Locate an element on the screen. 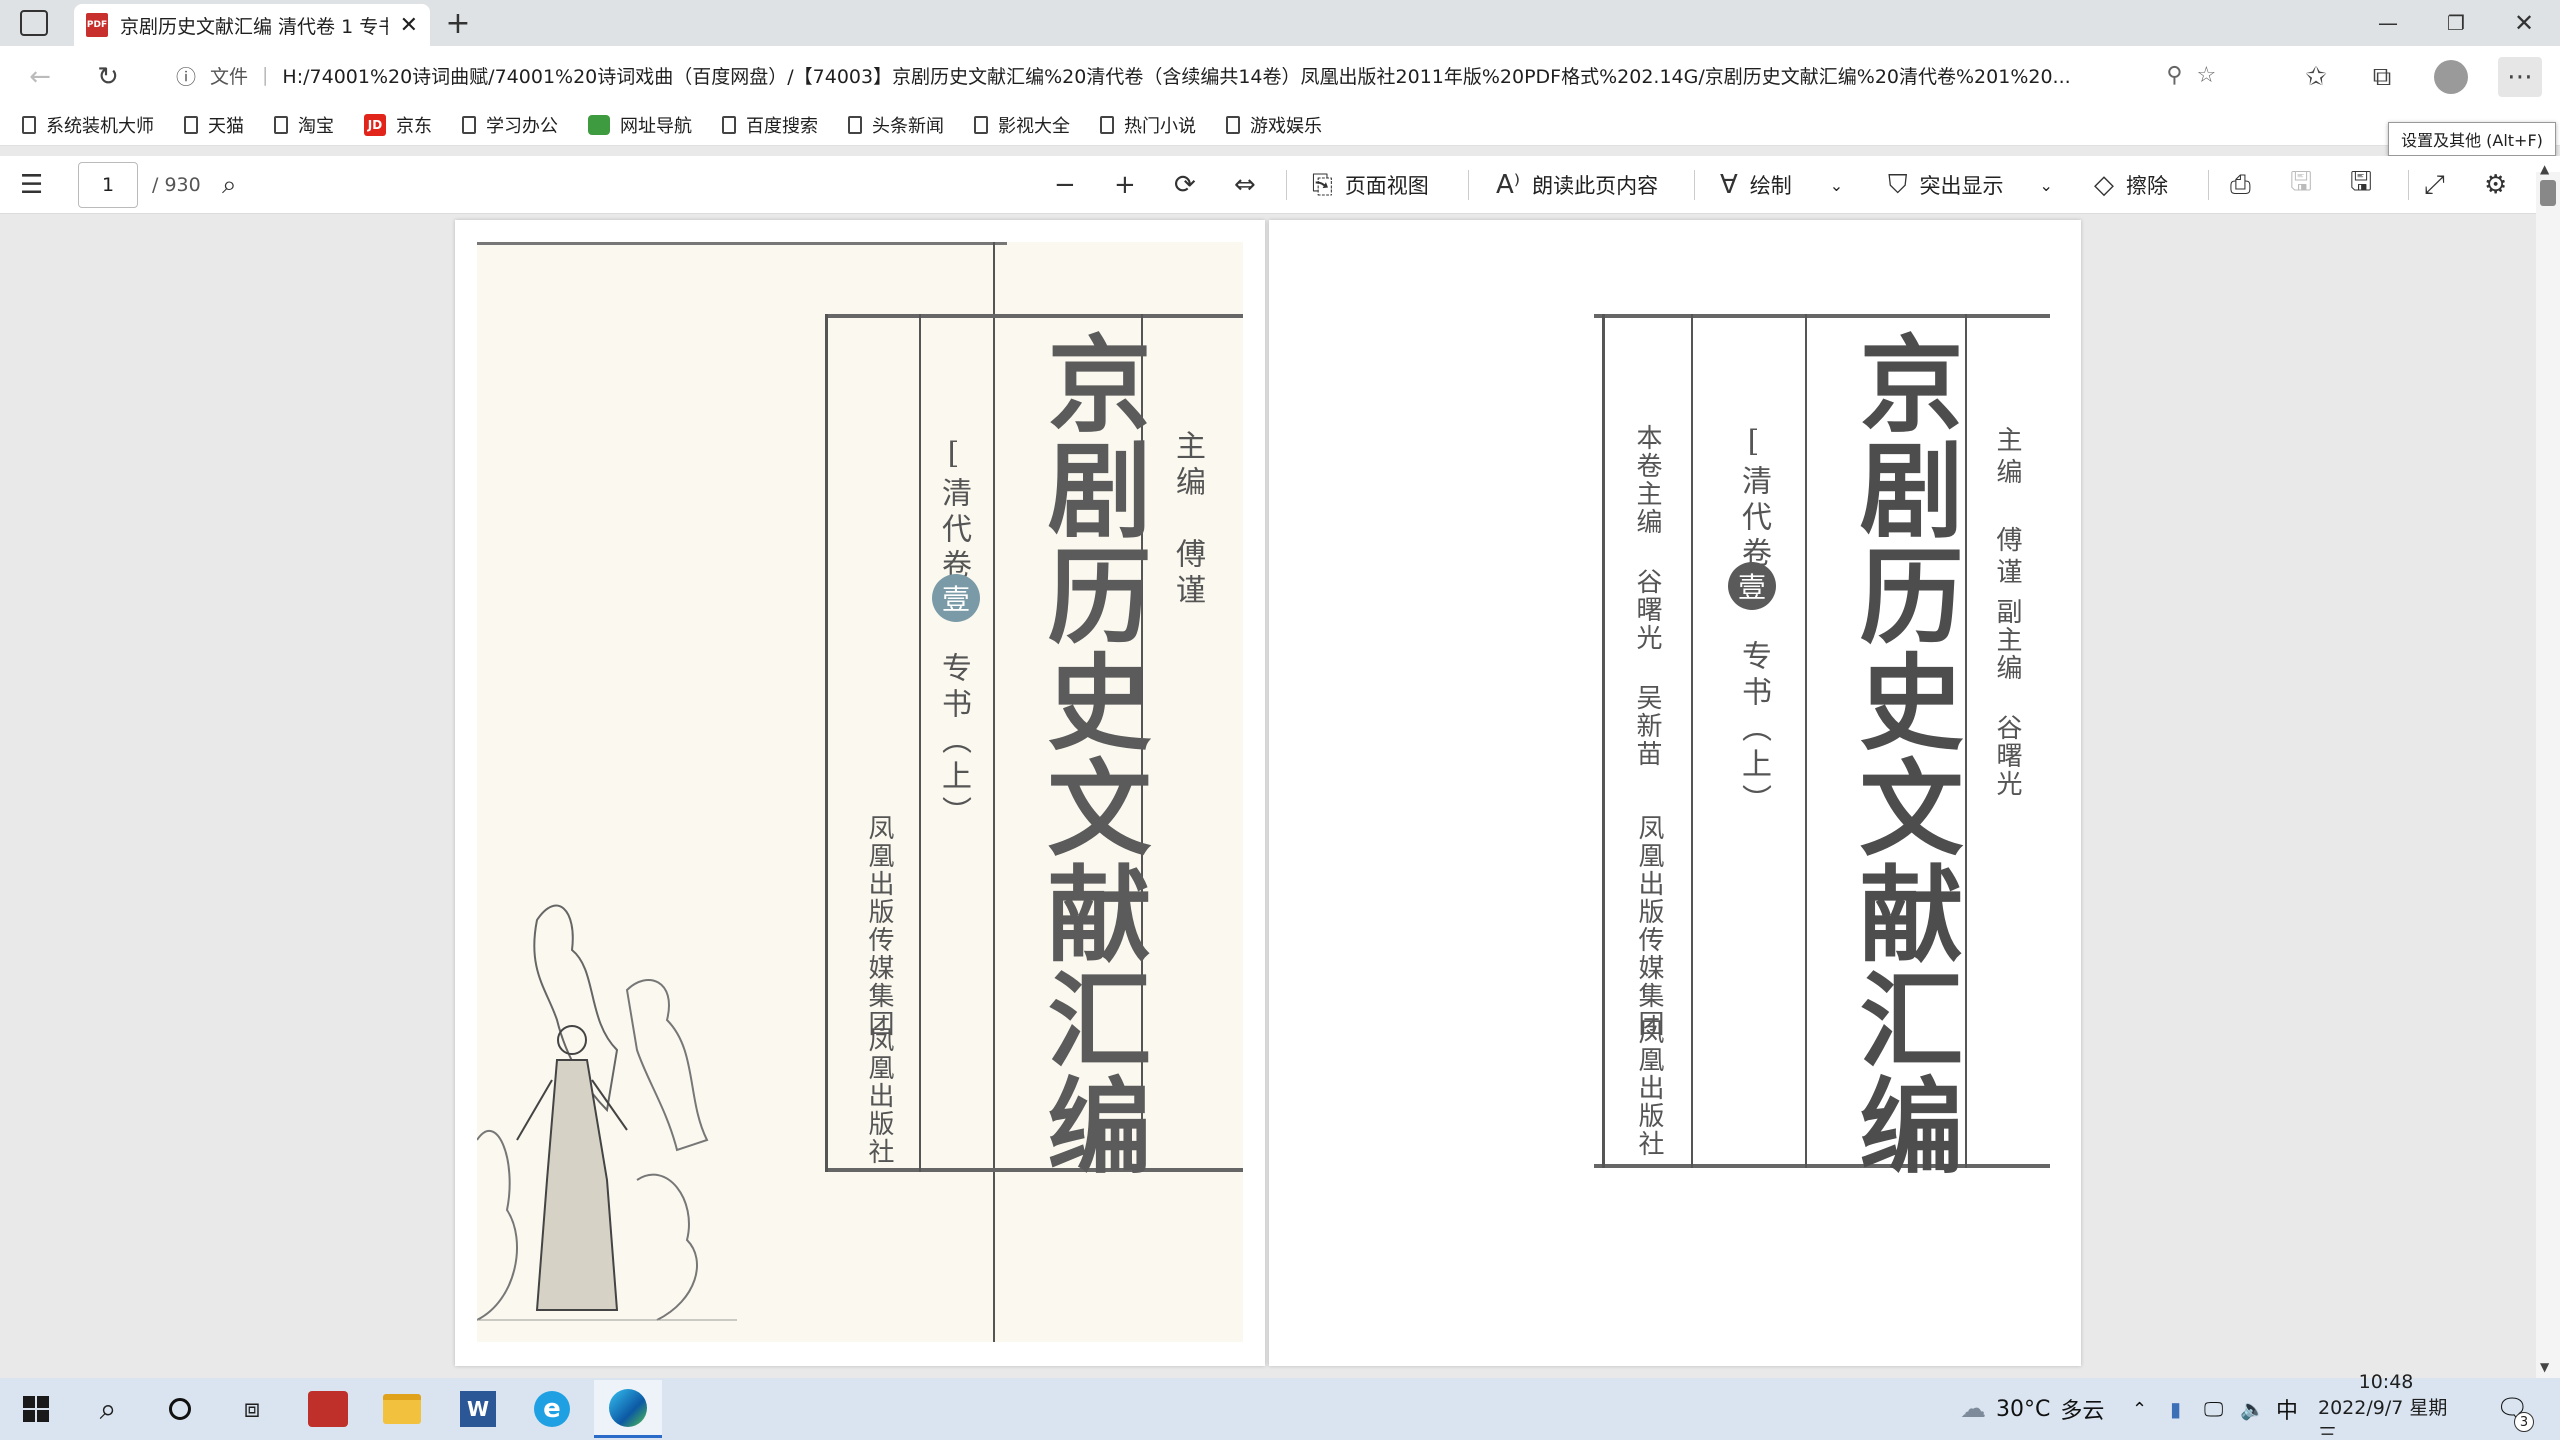  usb-icon: ▮ is located at coordinates (2175, 1409).